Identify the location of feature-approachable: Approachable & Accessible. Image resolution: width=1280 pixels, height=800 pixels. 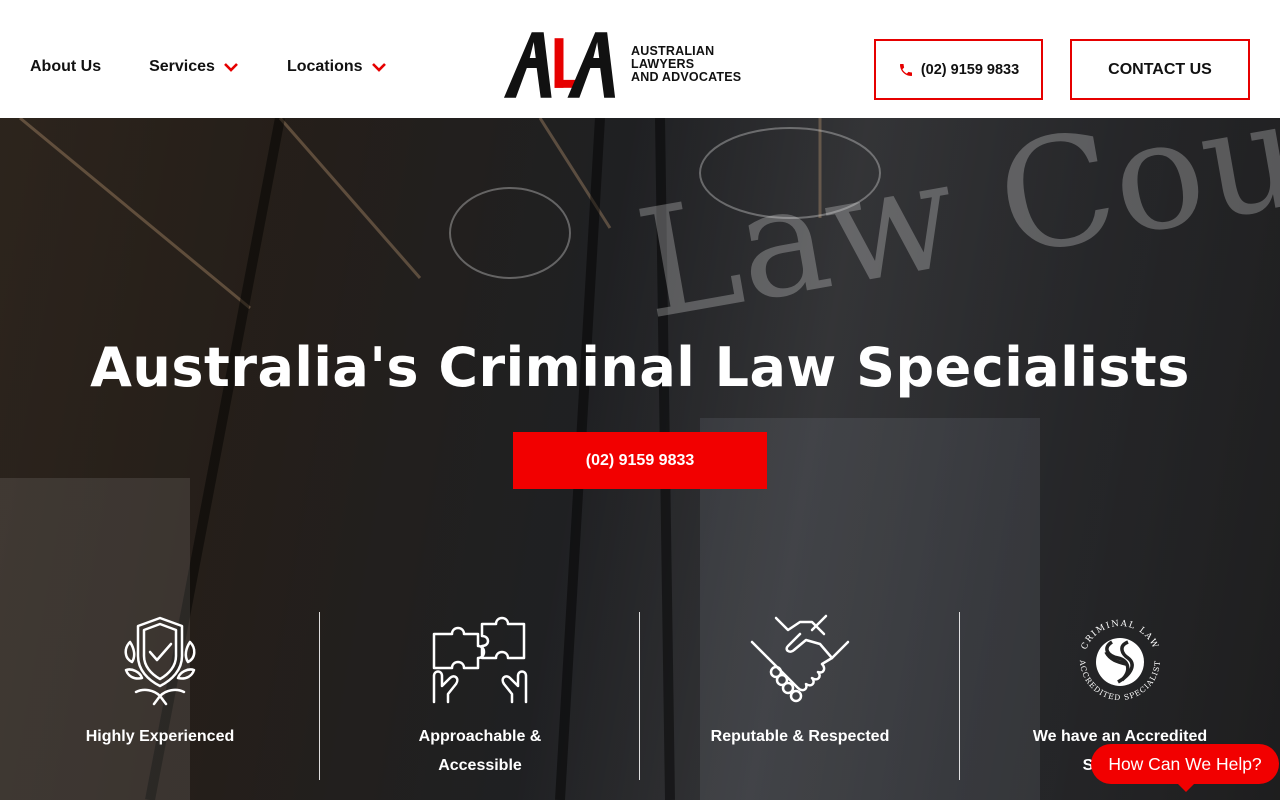
(480, 706).